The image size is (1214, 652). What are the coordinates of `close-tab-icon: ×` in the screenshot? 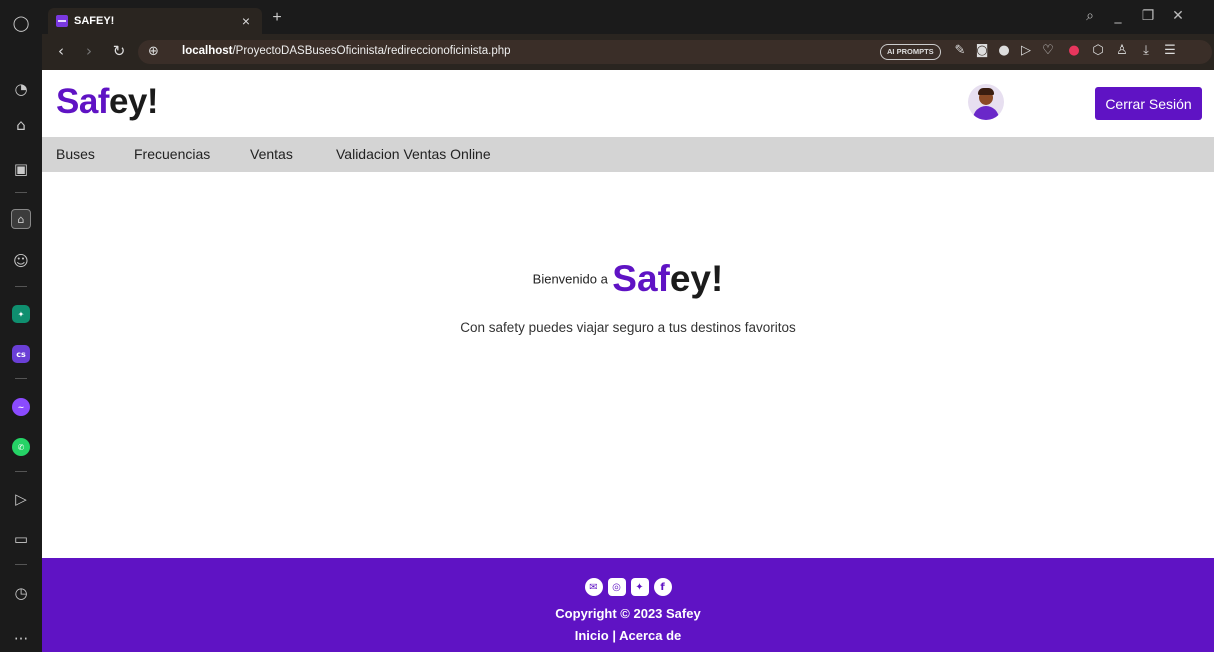 It's located at (246, 21).